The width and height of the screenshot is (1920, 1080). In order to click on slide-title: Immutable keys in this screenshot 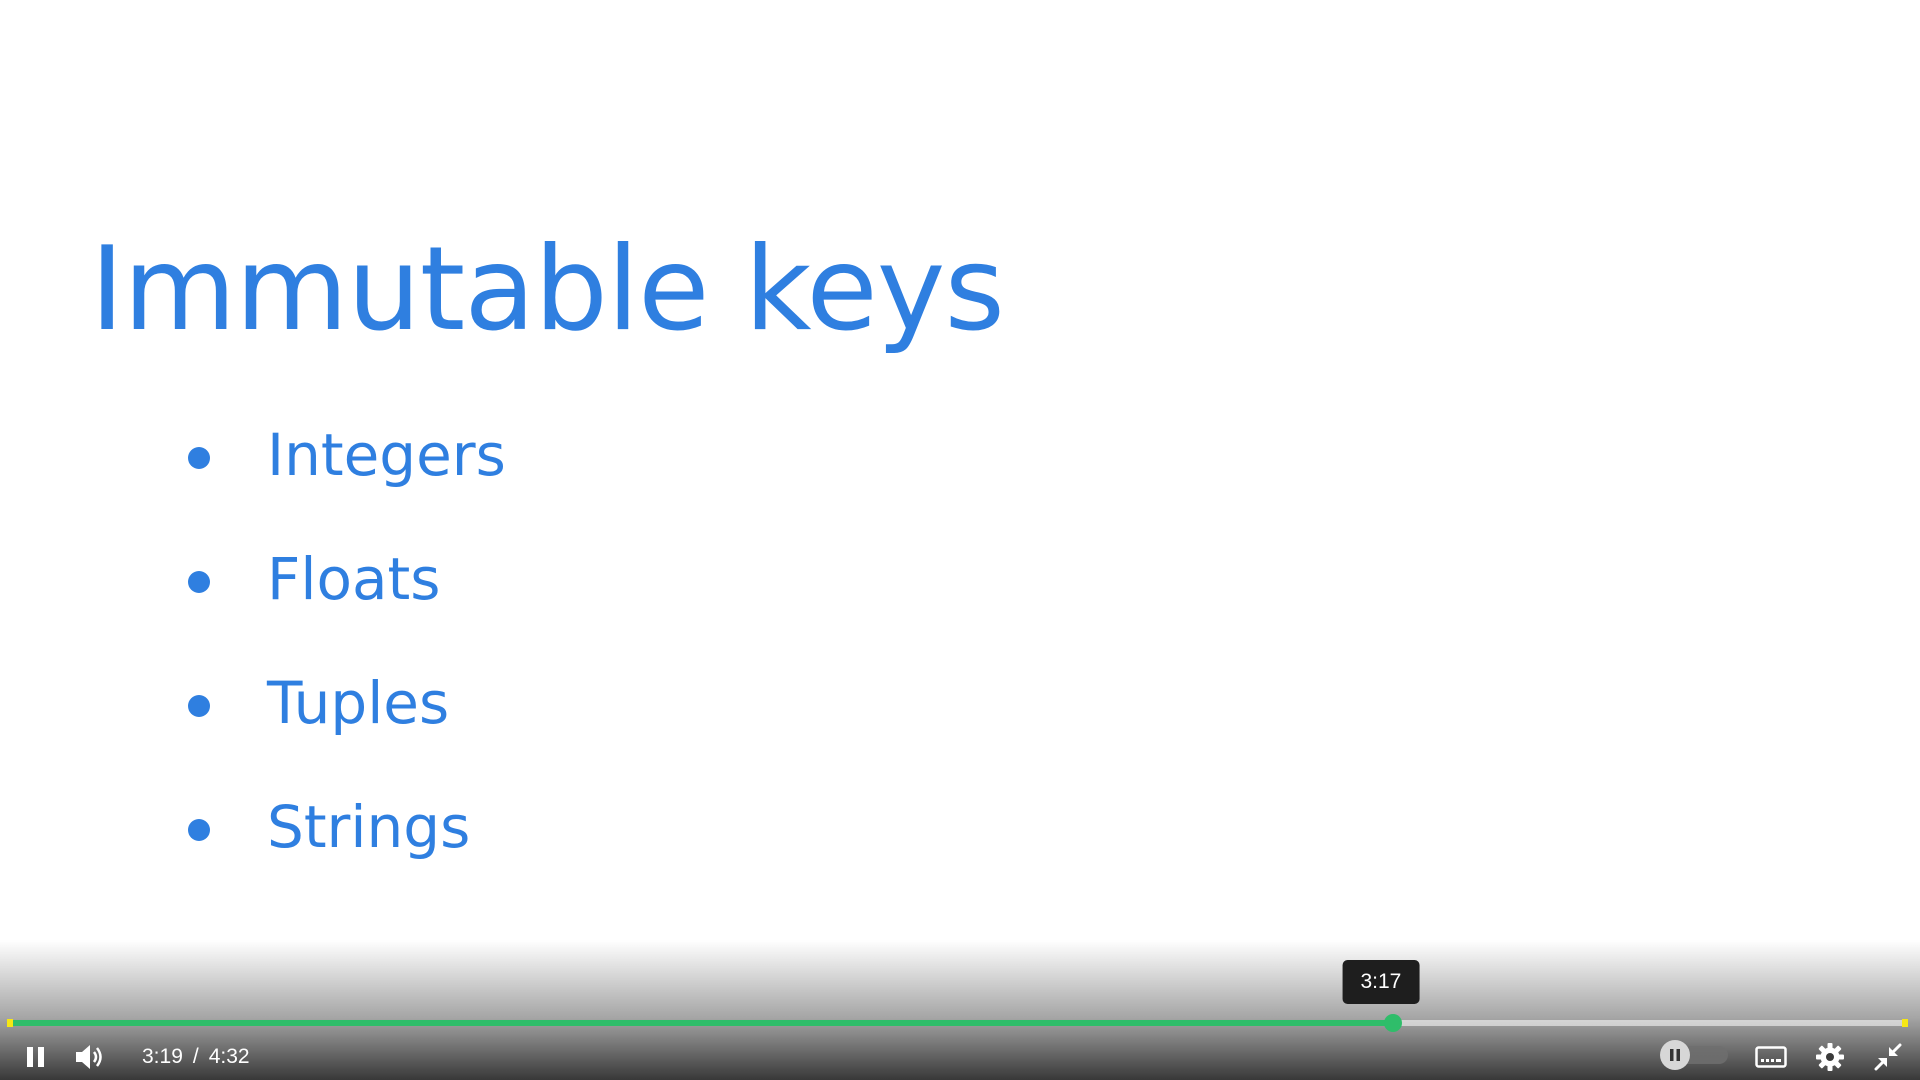, I will do `click(547, 289)`.